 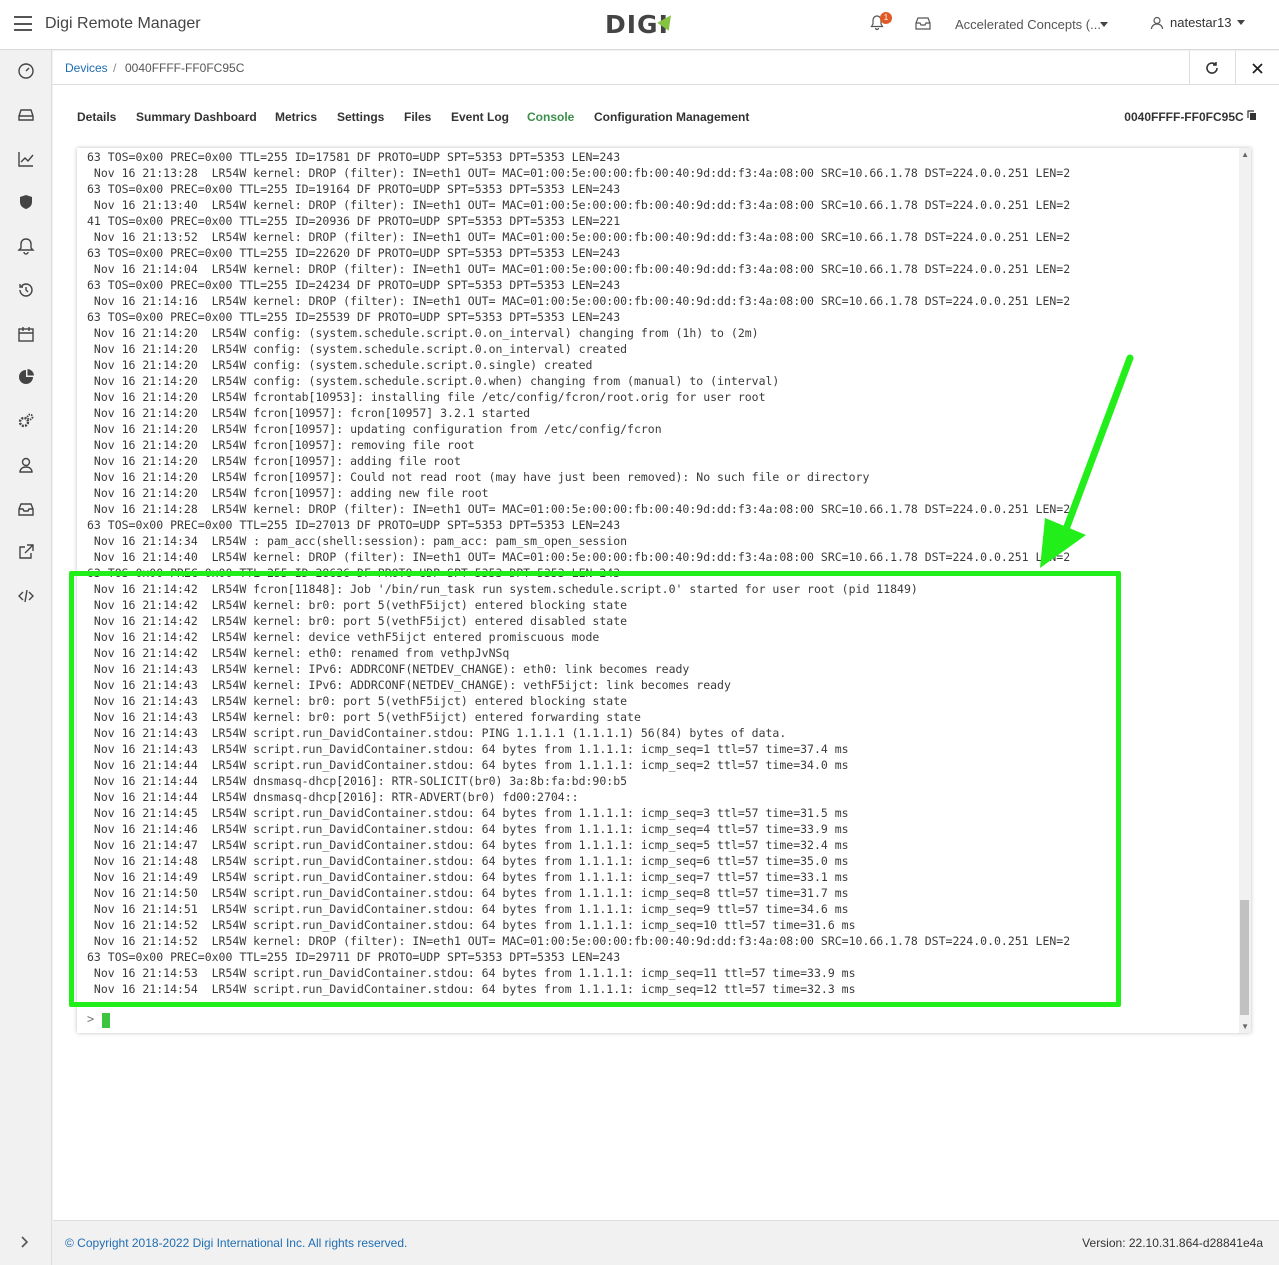 I want to click on calendar-icon, so click(x=26, y=334).